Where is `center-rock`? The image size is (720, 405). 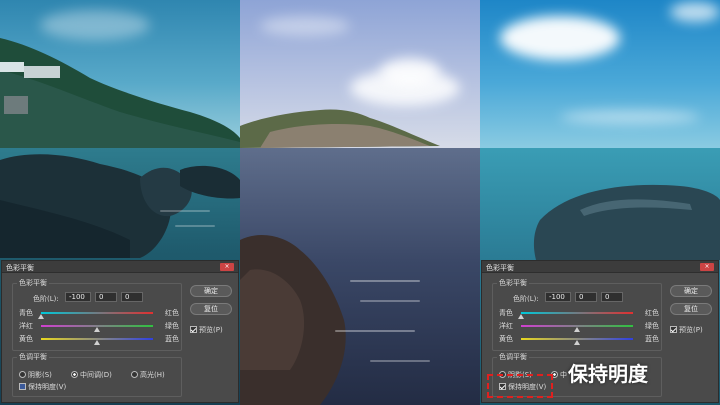 center-rock is located at coordinates (293, 320).